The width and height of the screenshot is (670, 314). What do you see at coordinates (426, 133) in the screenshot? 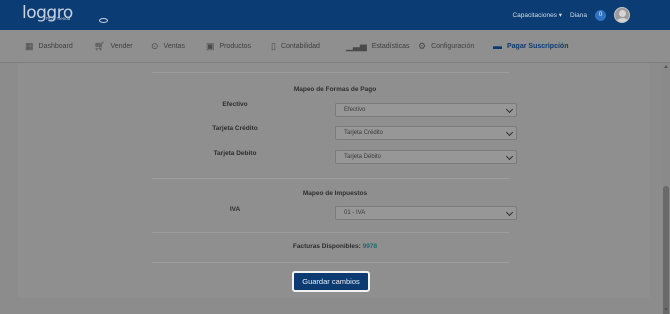
I see `select-tarjeta-credito: Tarjeta Crédito` at bounding box center [426, 133].